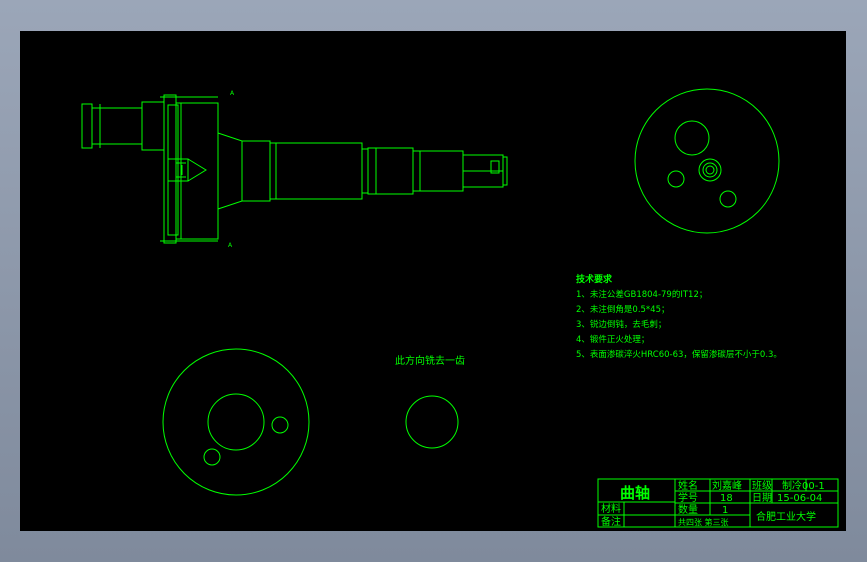 The width and height of the screenshot is (867, 562). Describe the element at coordinates (230, 245) in the screenshot. I see `section-mark-bottom: A` at that location.